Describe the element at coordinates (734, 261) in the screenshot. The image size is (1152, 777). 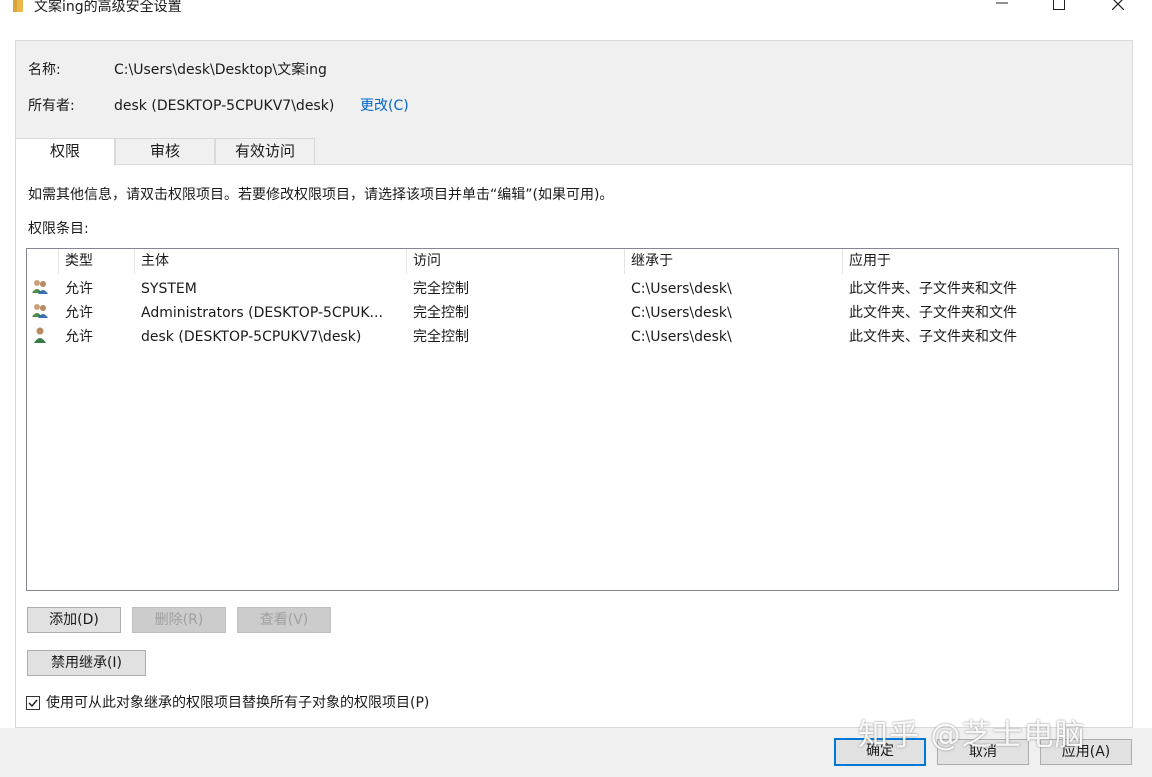
I see `column-header-inherited-from: 继承于` at that location.